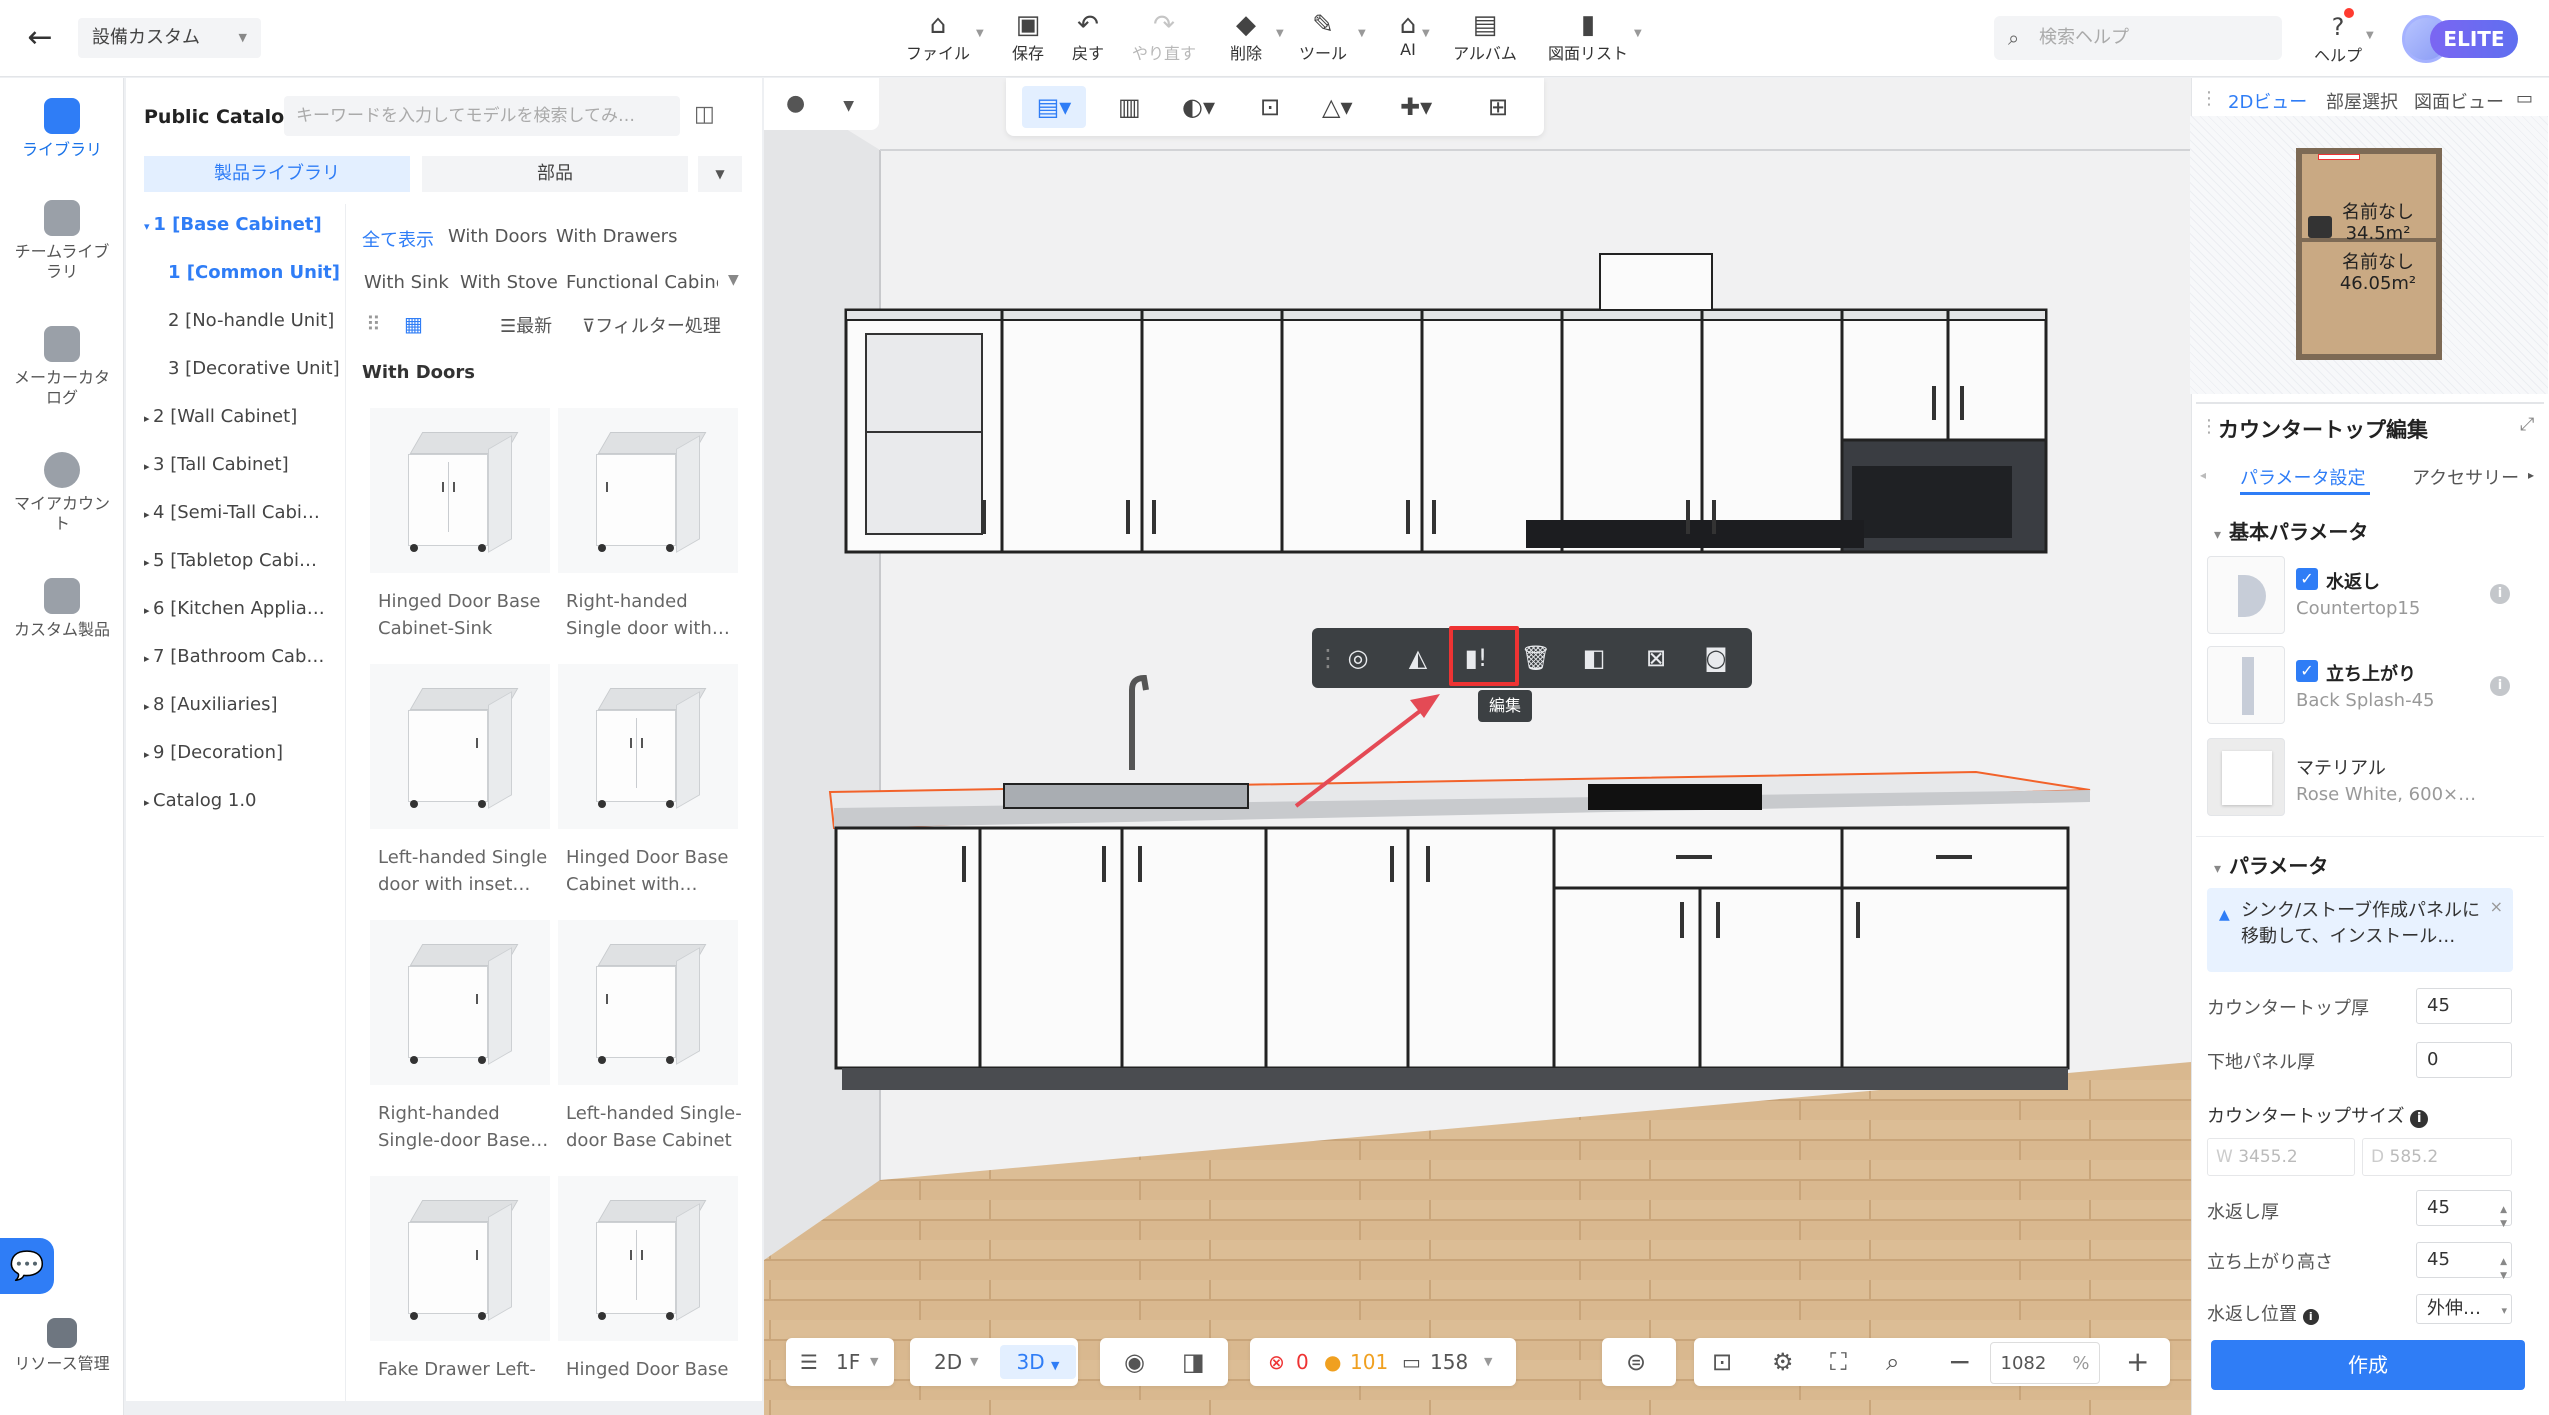  Describe the element at coordinates (938, 38) in the screenshot. I see `file-button: ⌂ ファイル` at that location.